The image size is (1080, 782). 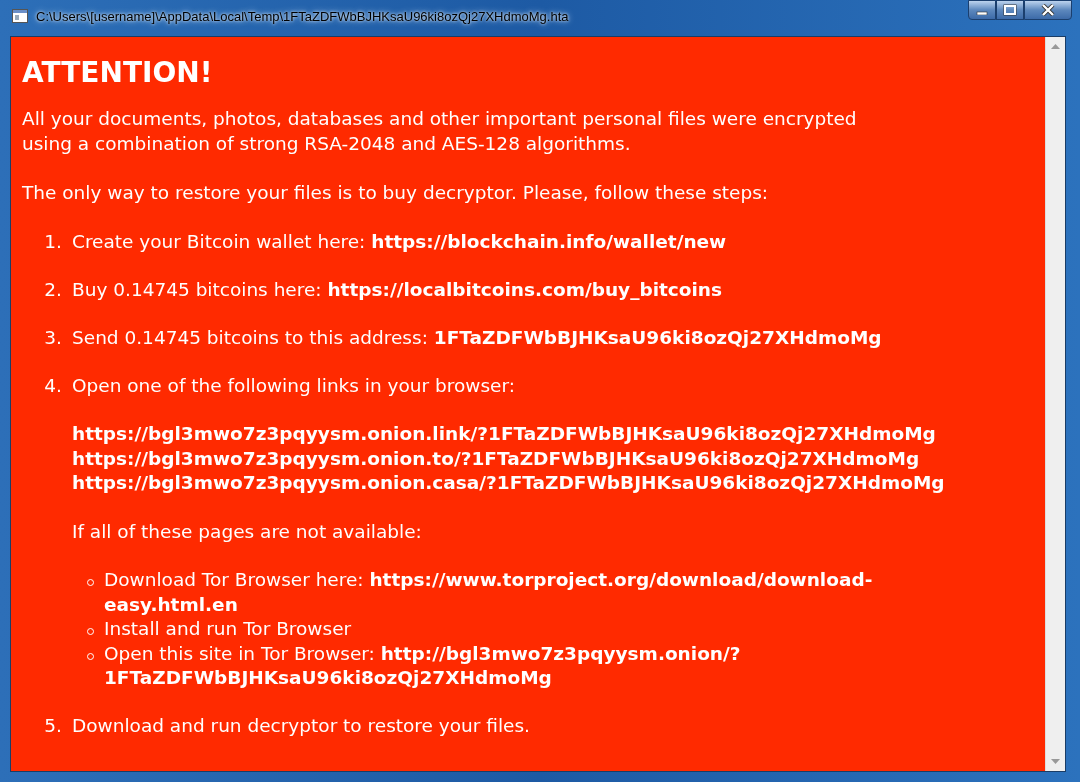 I want to click on step-number: 5., so click(x=53, y=726).